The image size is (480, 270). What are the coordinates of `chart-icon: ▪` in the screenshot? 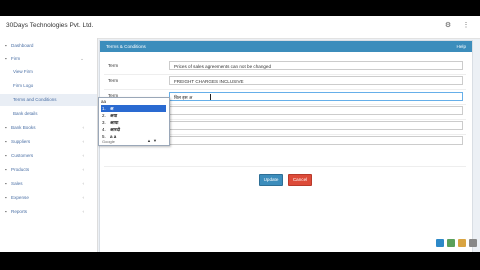 It's located at (6, 211).